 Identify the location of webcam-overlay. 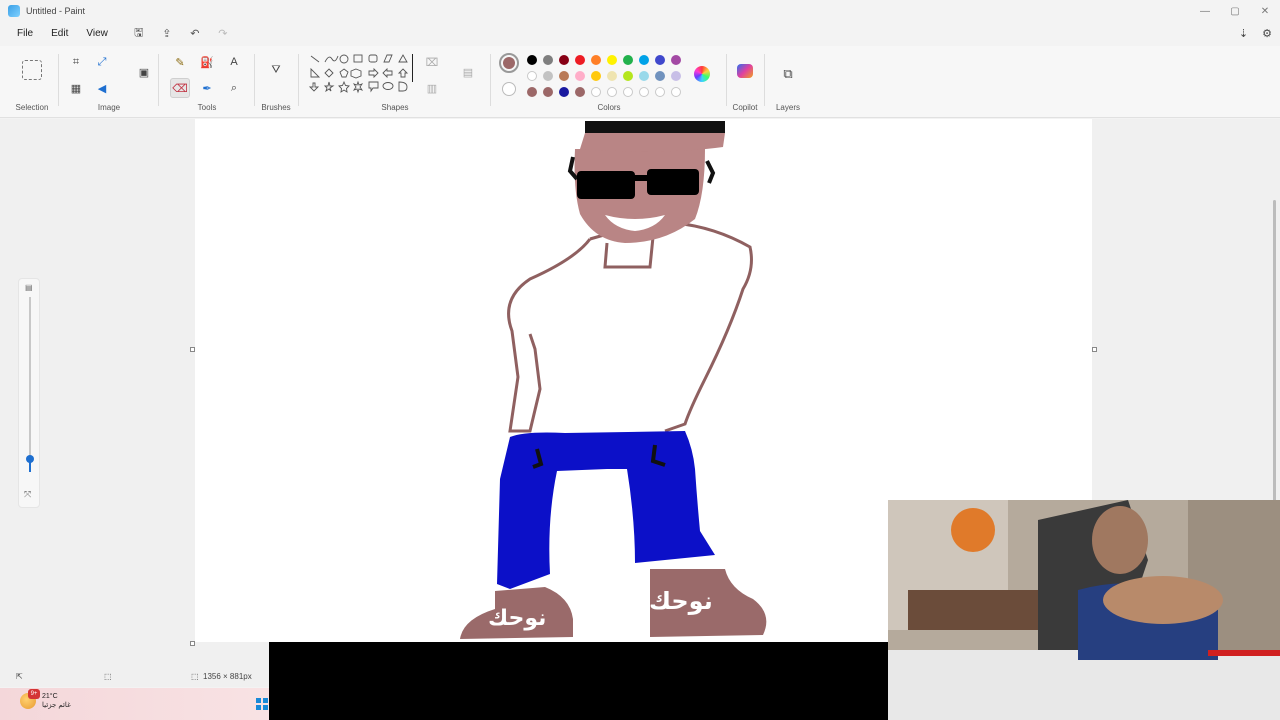
(1084, 610).